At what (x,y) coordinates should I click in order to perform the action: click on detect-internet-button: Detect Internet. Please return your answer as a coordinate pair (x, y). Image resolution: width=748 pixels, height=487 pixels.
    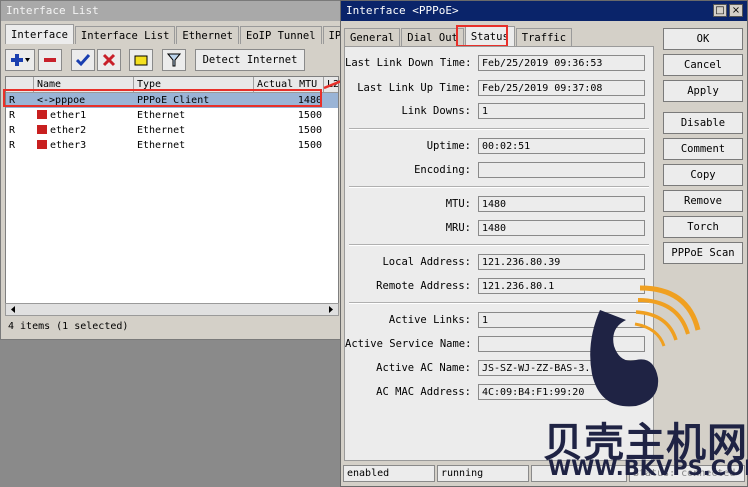
    Looking at the image, I should click on (250, 60).